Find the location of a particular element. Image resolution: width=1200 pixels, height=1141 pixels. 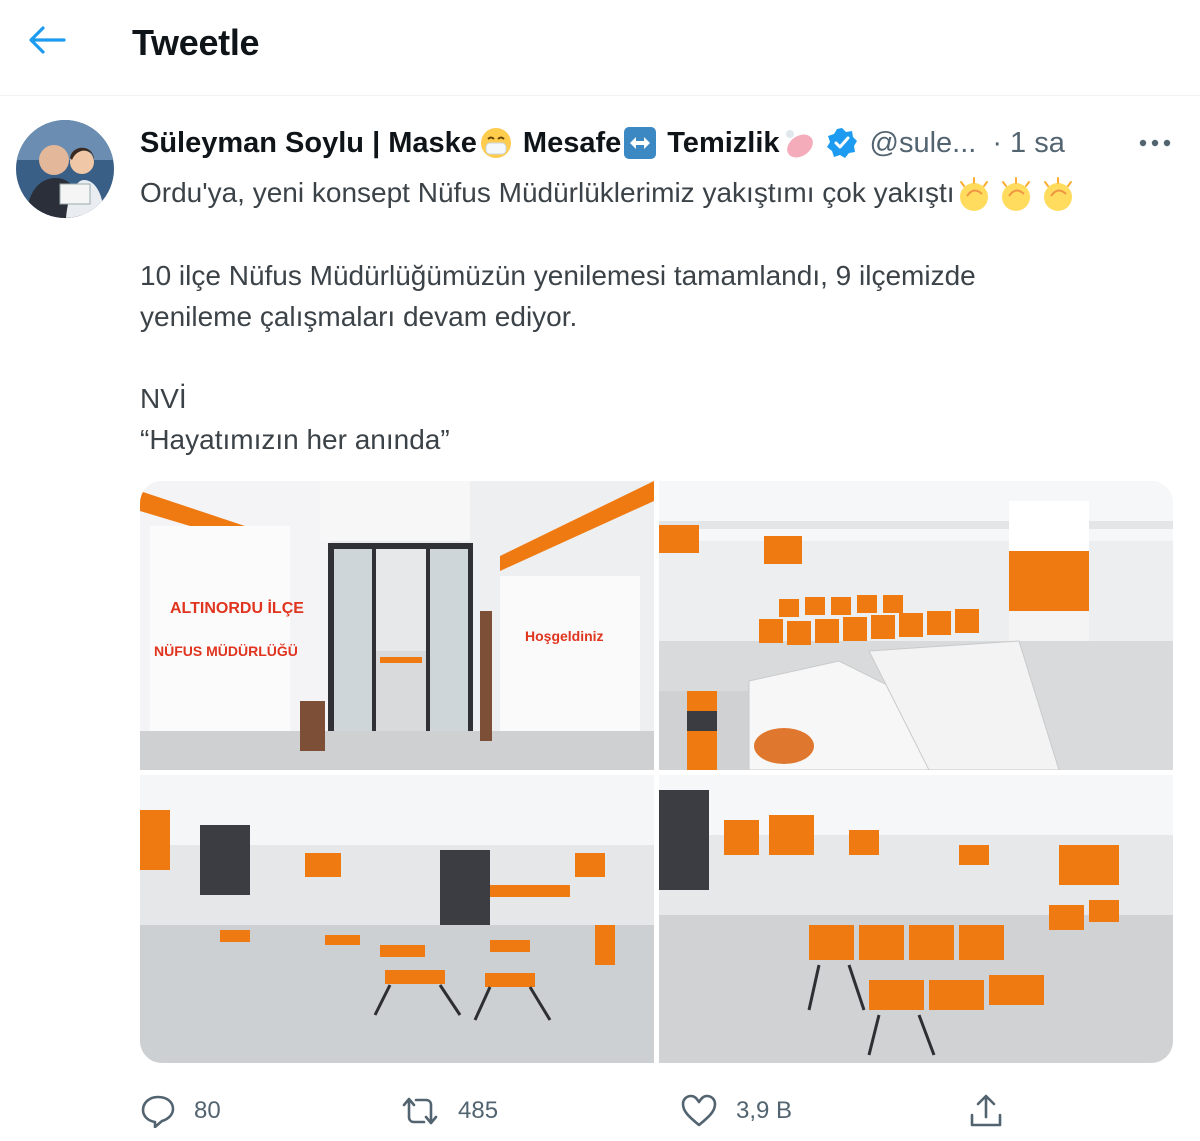

author-name-part3: Temizlik is located at coordinates (723, 143).